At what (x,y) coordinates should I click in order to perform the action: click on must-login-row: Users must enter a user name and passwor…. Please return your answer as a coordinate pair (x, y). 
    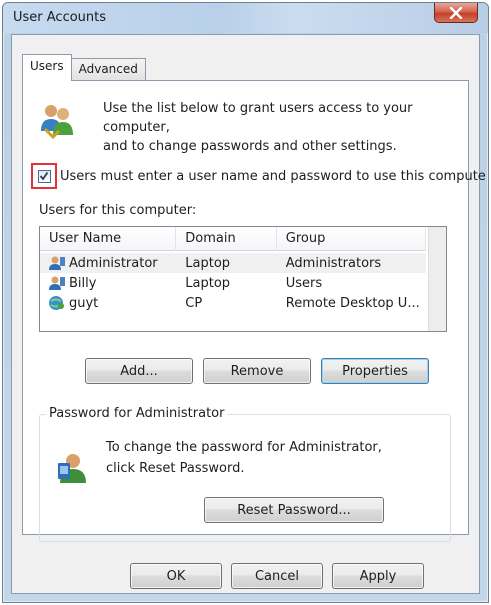
    Looking at the image, I should click on (258, 176).